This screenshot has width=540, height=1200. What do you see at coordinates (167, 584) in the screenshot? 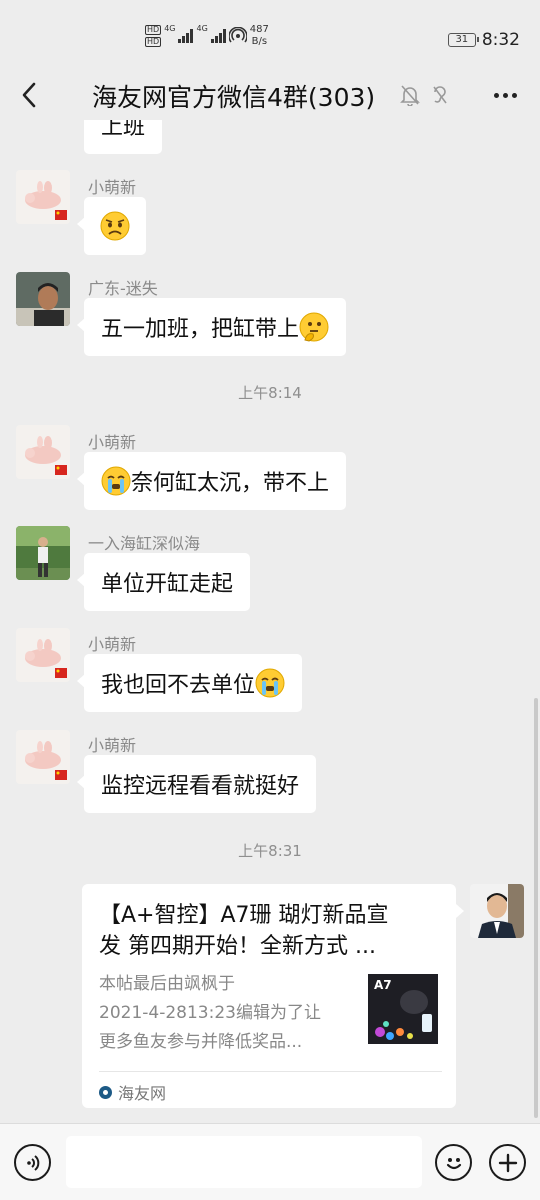
I see `message-text: 单位开缸走起` at bounding box center [167, 584].